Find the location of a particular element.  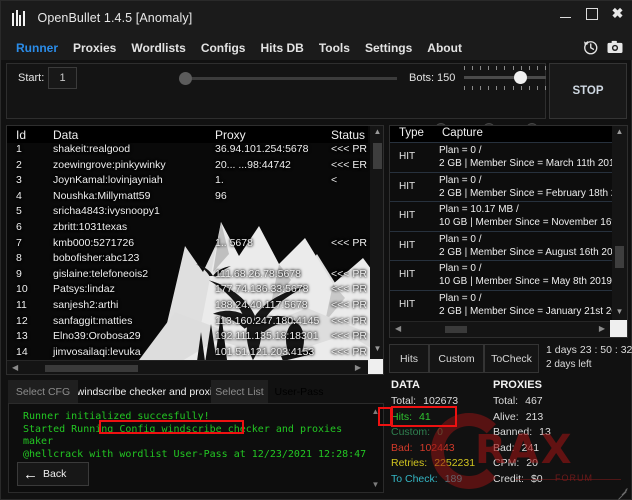

controls-row-start: Start: 1 Bots: 150 is located at coordinates (277, 78).